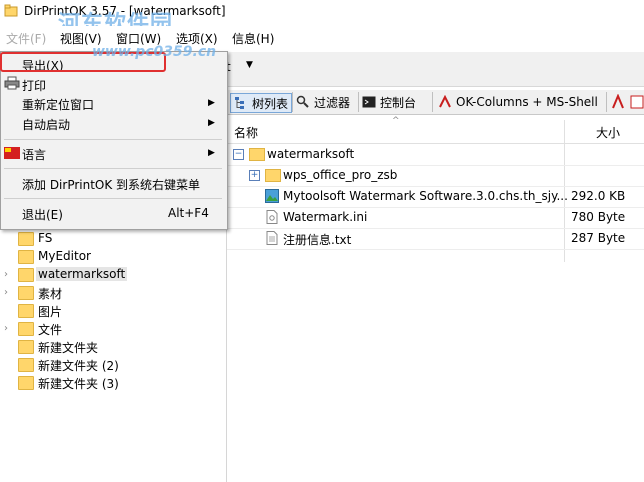 The image size is (644, 482). Describe the element at coordinates (238, 154) in the screenshot. I see `collapse-toggle-icon: −` at that location.